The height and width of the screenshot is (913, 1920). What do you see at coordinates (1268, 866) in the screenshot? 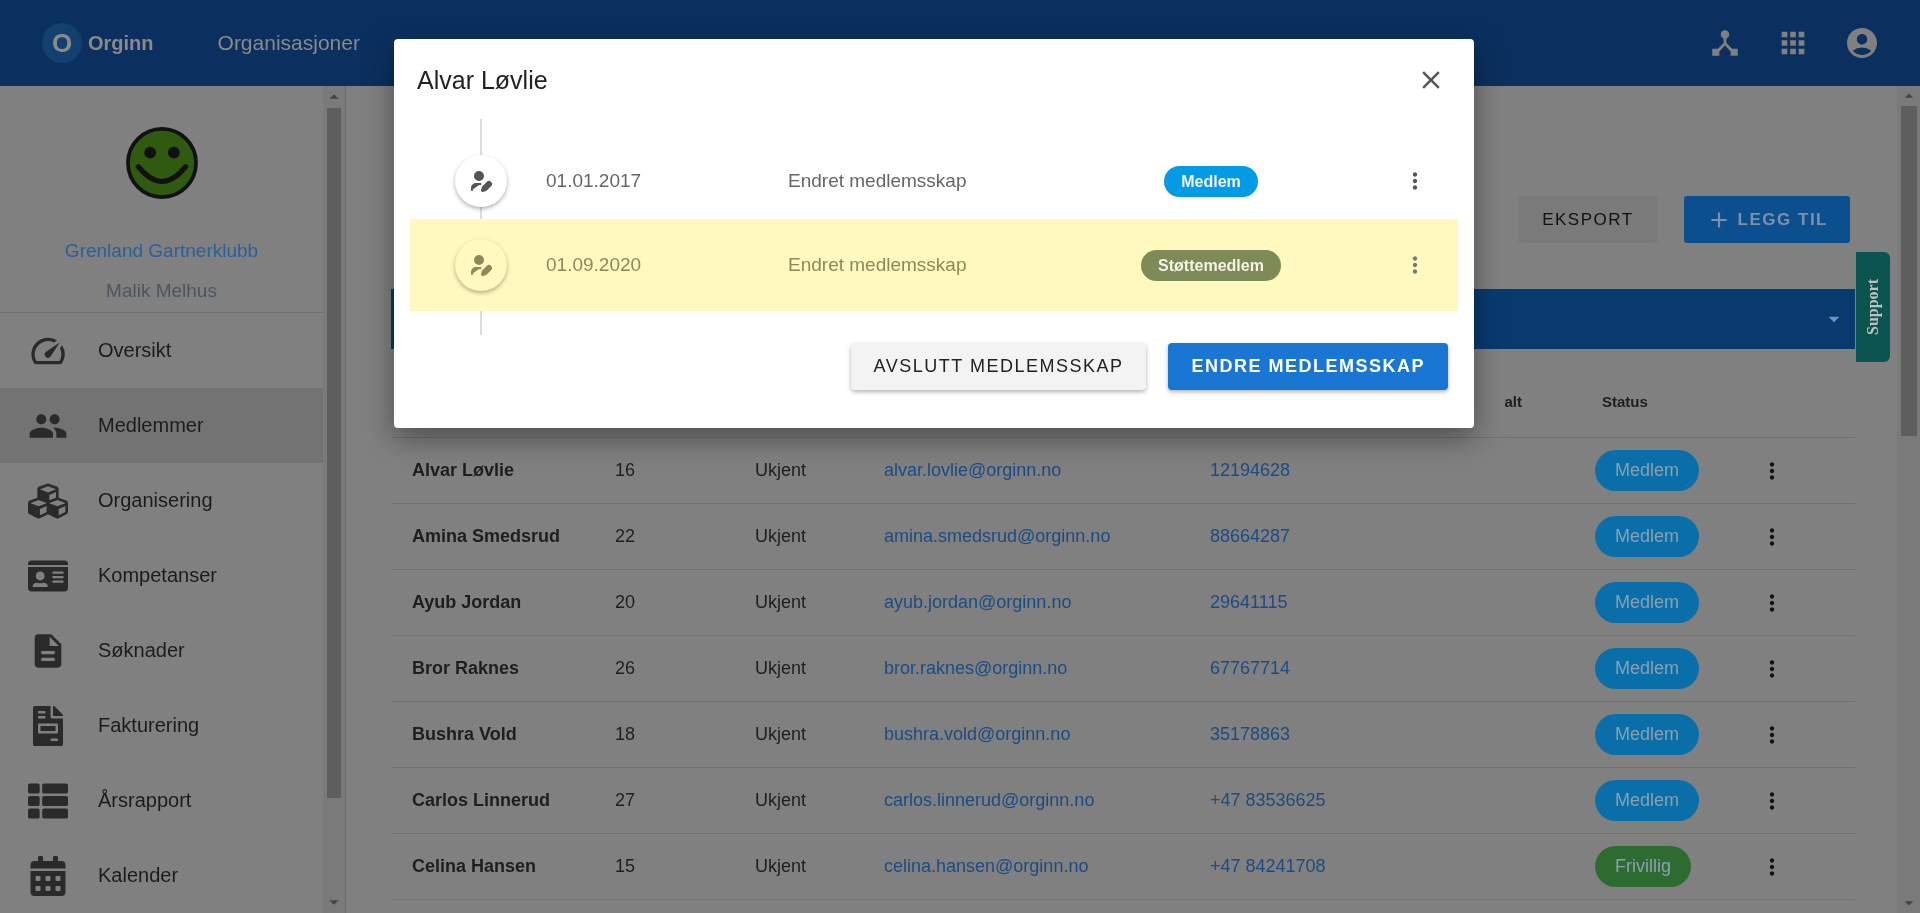
I see `phone-link: +47 84241708` at bounding box center [1268, 866].